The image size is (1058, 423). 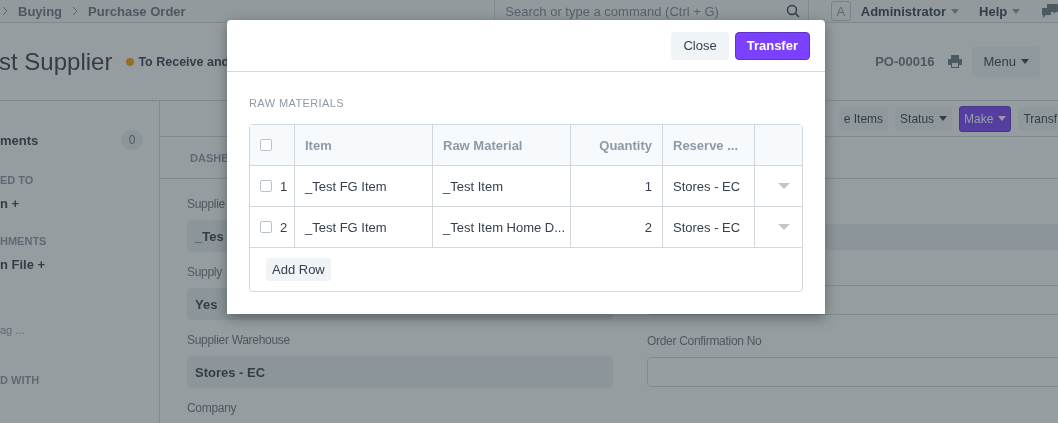 What do you see at coordinates (137, 11) in the screenshot?
I see `breadcrumb-link: Purchase Order` at bounding box center [137, 11].